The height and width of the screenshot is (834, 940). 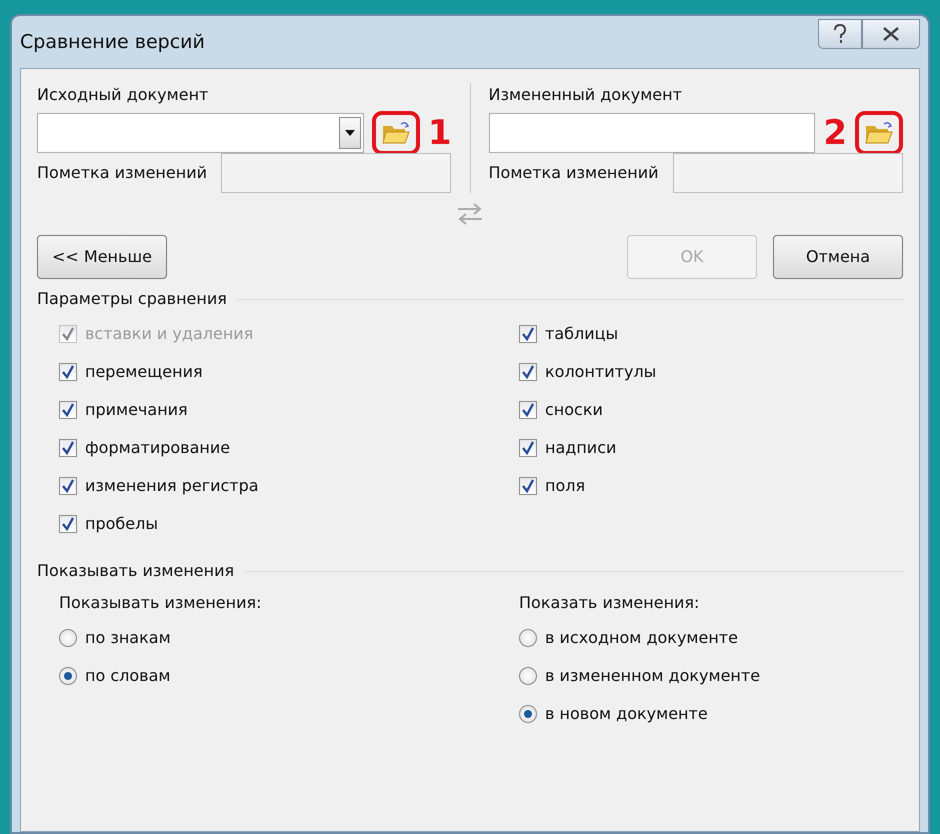 I want to click on checkbox-label: изменения регистра, so click(x=172, y=486).